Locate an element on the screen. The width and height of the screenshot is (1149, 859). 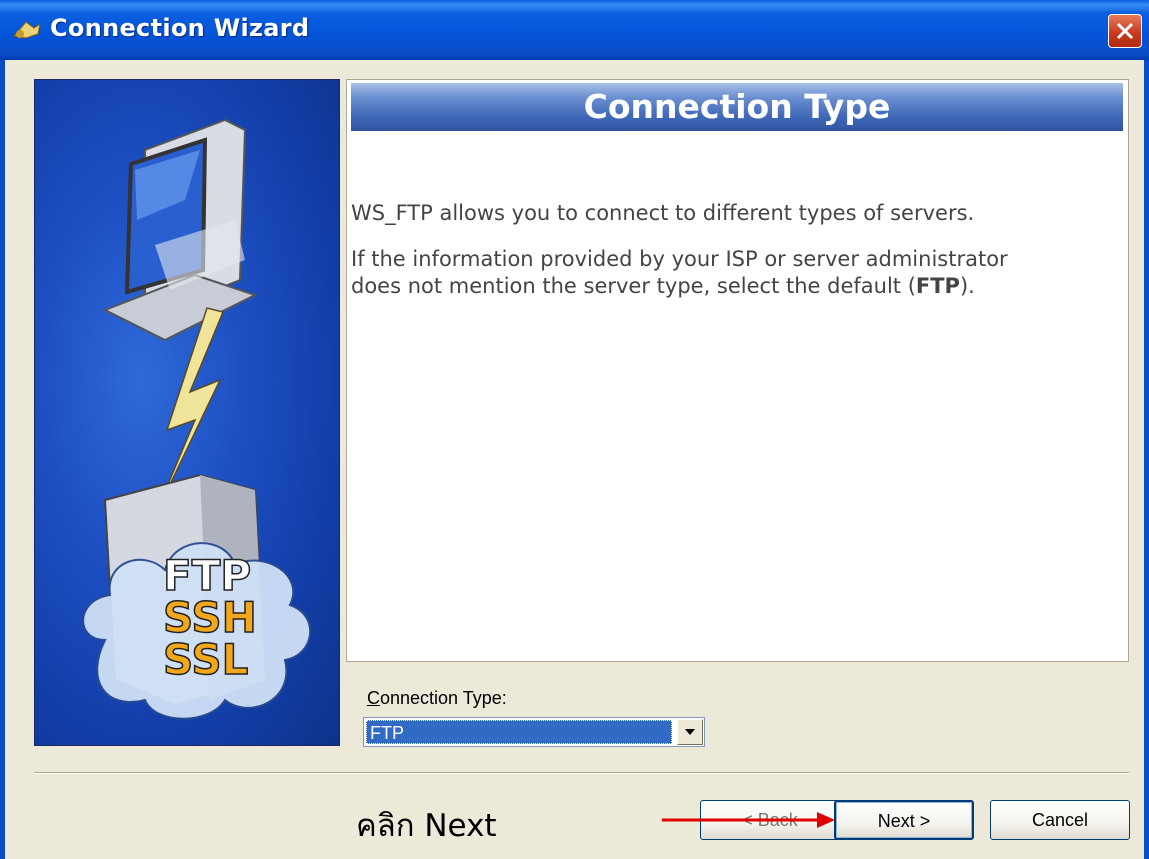
page-title: Connection Type is located at coordinates (737, 106).